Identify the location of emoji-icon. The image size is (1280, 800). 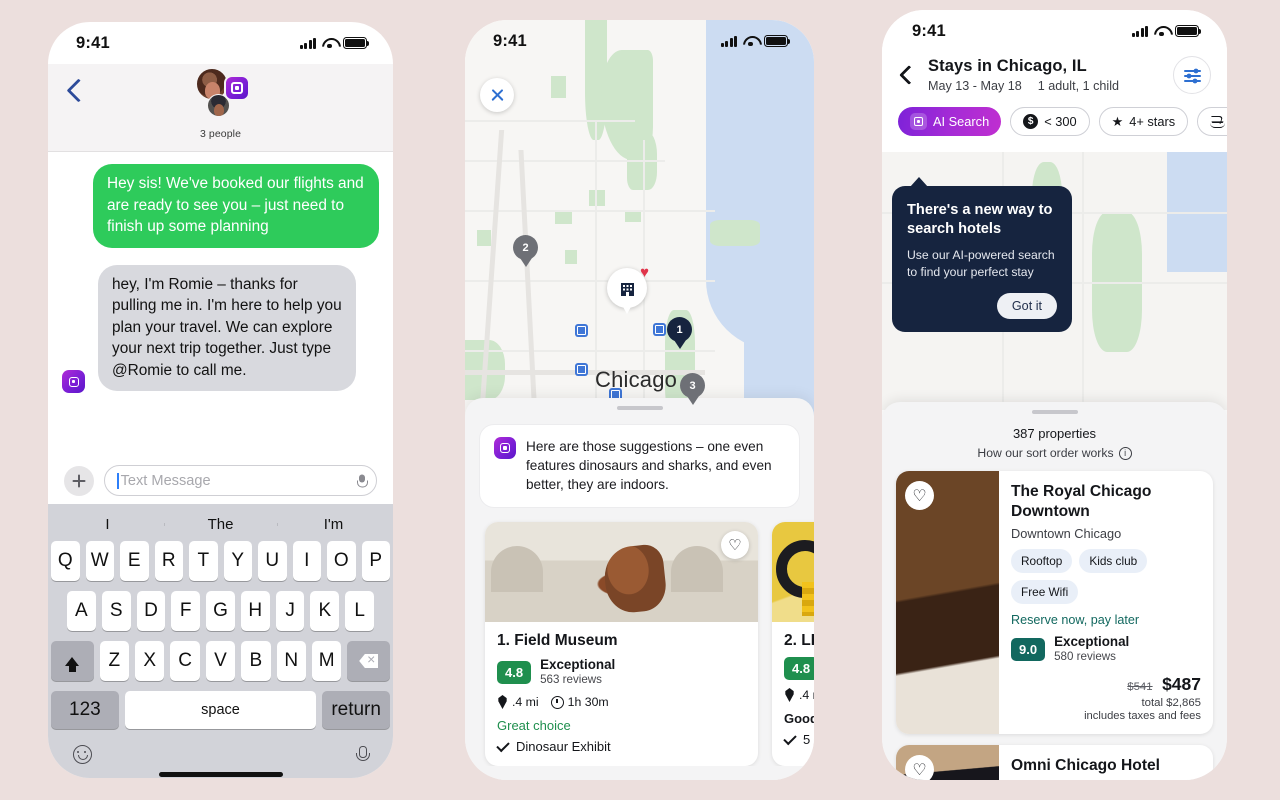
(82, 754).